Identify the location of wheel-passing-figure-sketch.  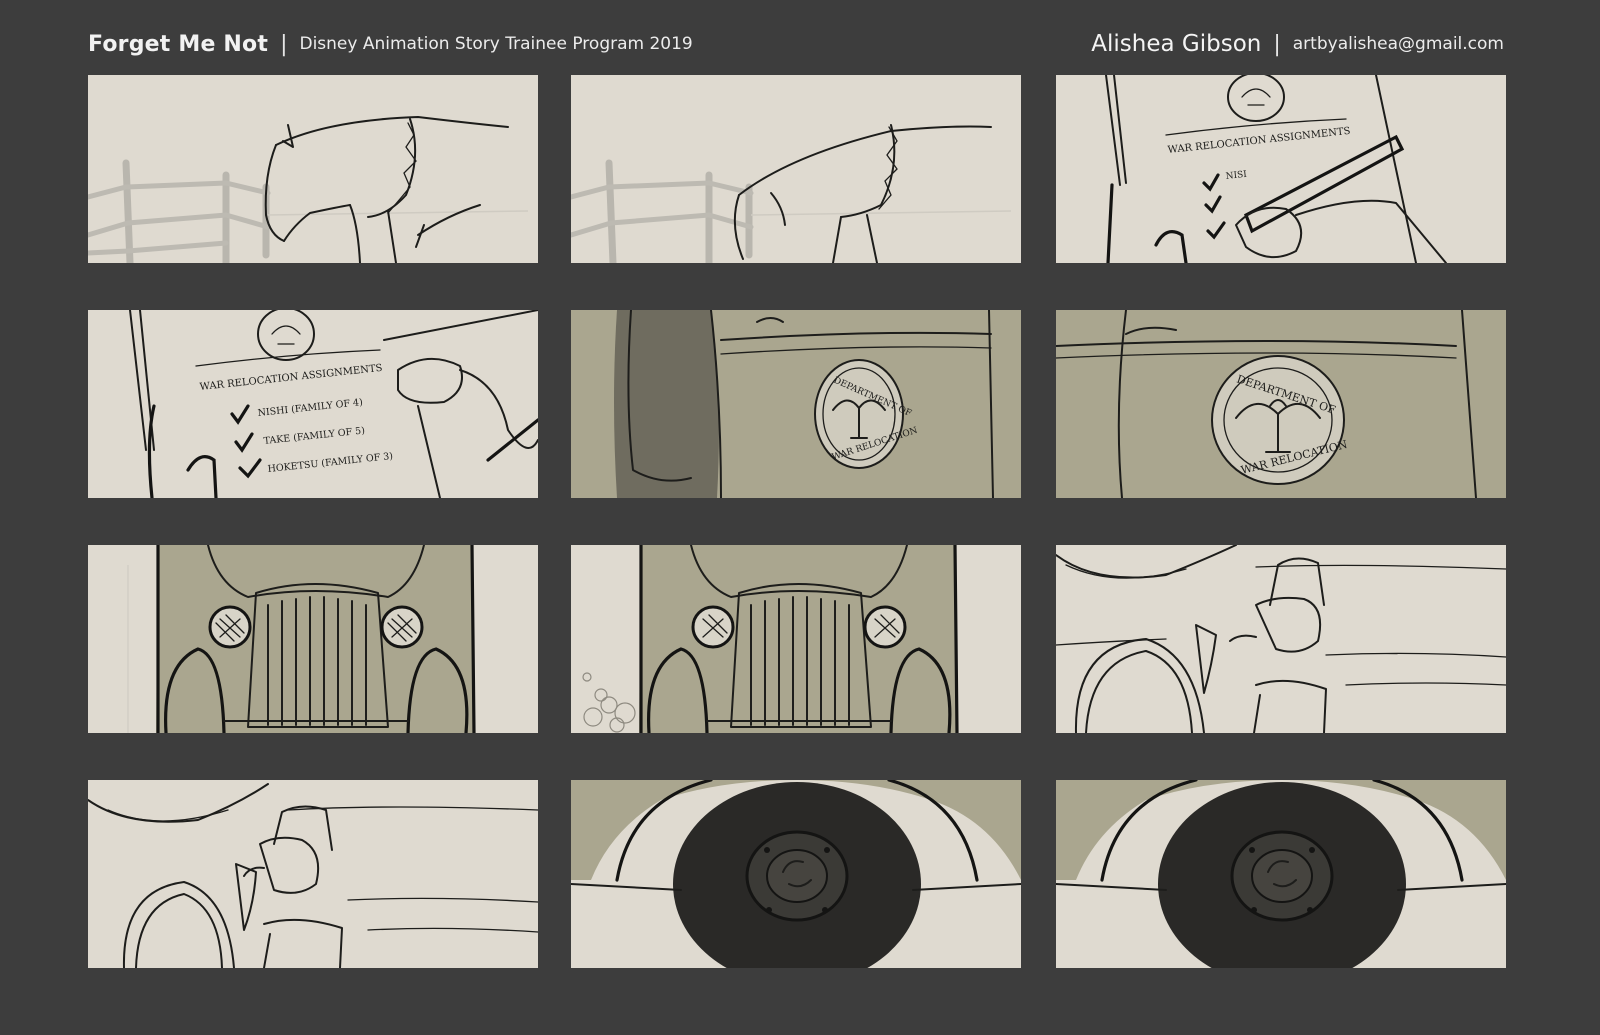
(1281, 639).